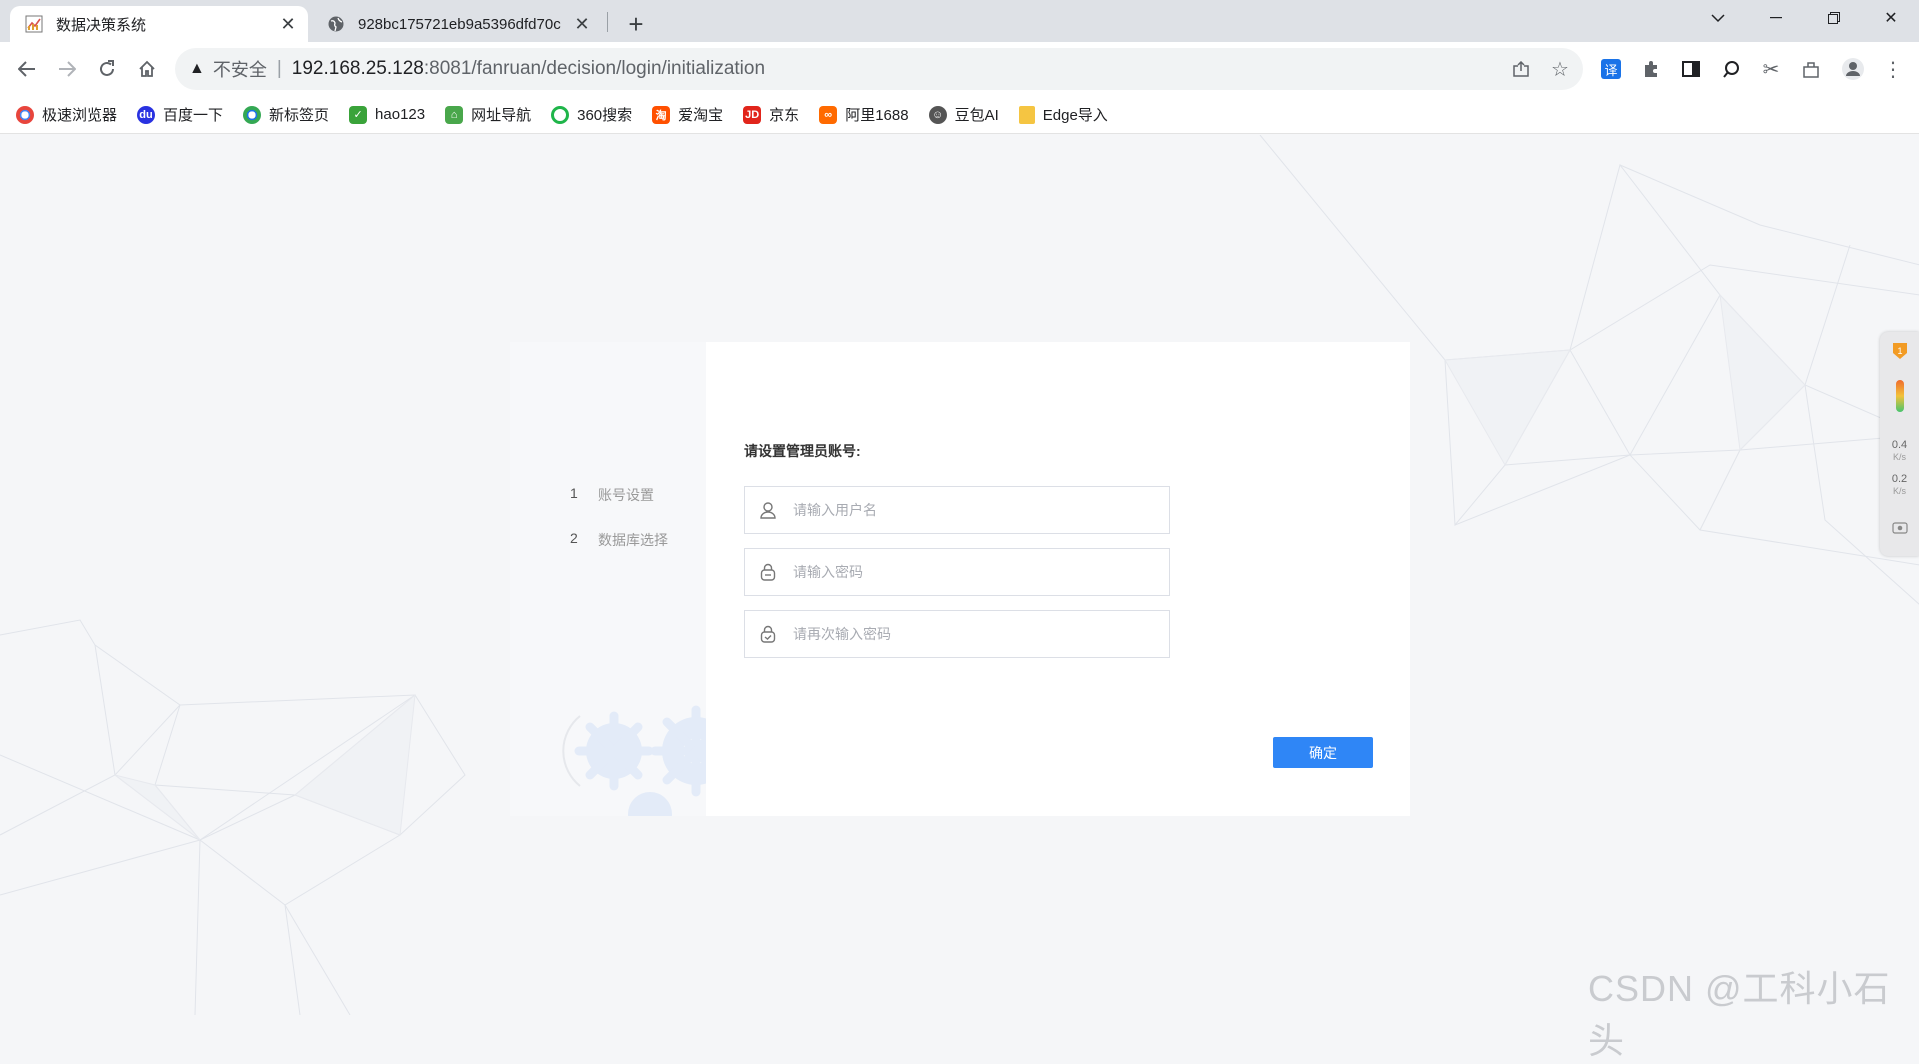 This screenshot has height=1064, width=1919. Describe the element at coordinates (1026, 114) in the screenshot. I see `folder-icon` at that location.